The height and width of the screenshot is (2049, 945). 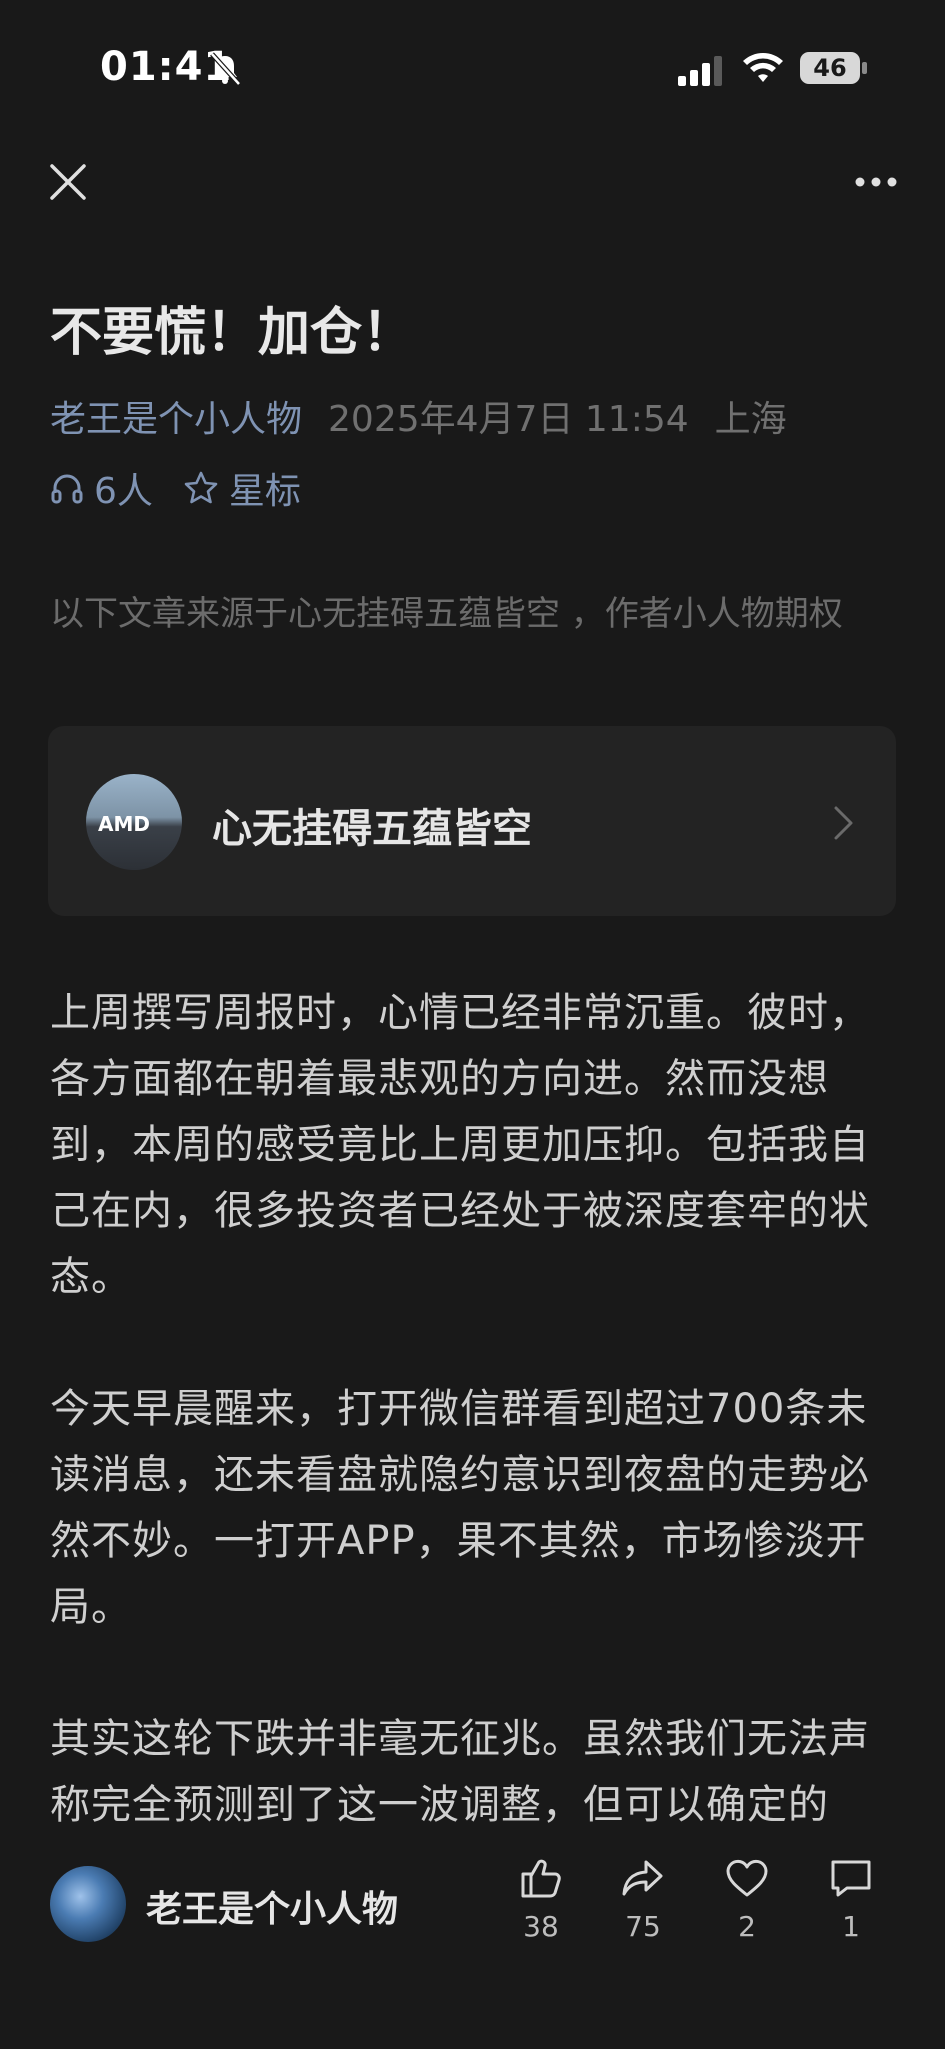 What do you see at coordinates (472, 1942) in the screenshot?
I see `bottom-action-bar` at bounding box center [472, 1942].